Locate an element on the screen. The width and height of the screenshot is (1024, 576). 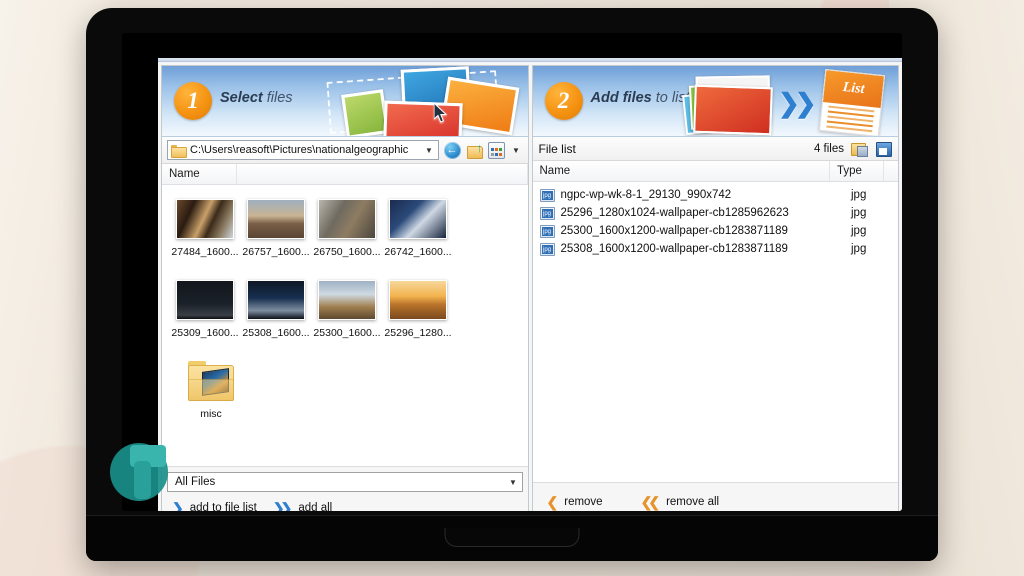
right-panel-bottom: ❮ remove ❮❮ remove all is located at coordinates (715, 496).